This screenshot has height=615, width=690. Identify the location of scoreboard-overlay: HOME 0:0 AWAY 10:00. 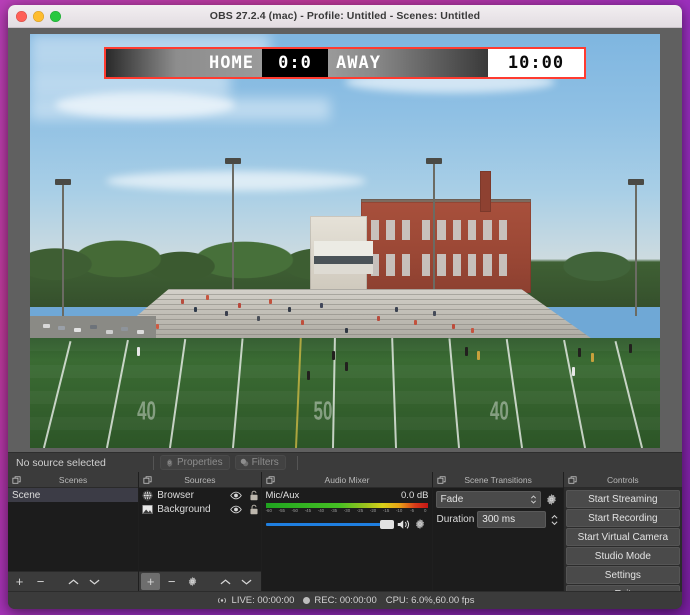
(345, 63).